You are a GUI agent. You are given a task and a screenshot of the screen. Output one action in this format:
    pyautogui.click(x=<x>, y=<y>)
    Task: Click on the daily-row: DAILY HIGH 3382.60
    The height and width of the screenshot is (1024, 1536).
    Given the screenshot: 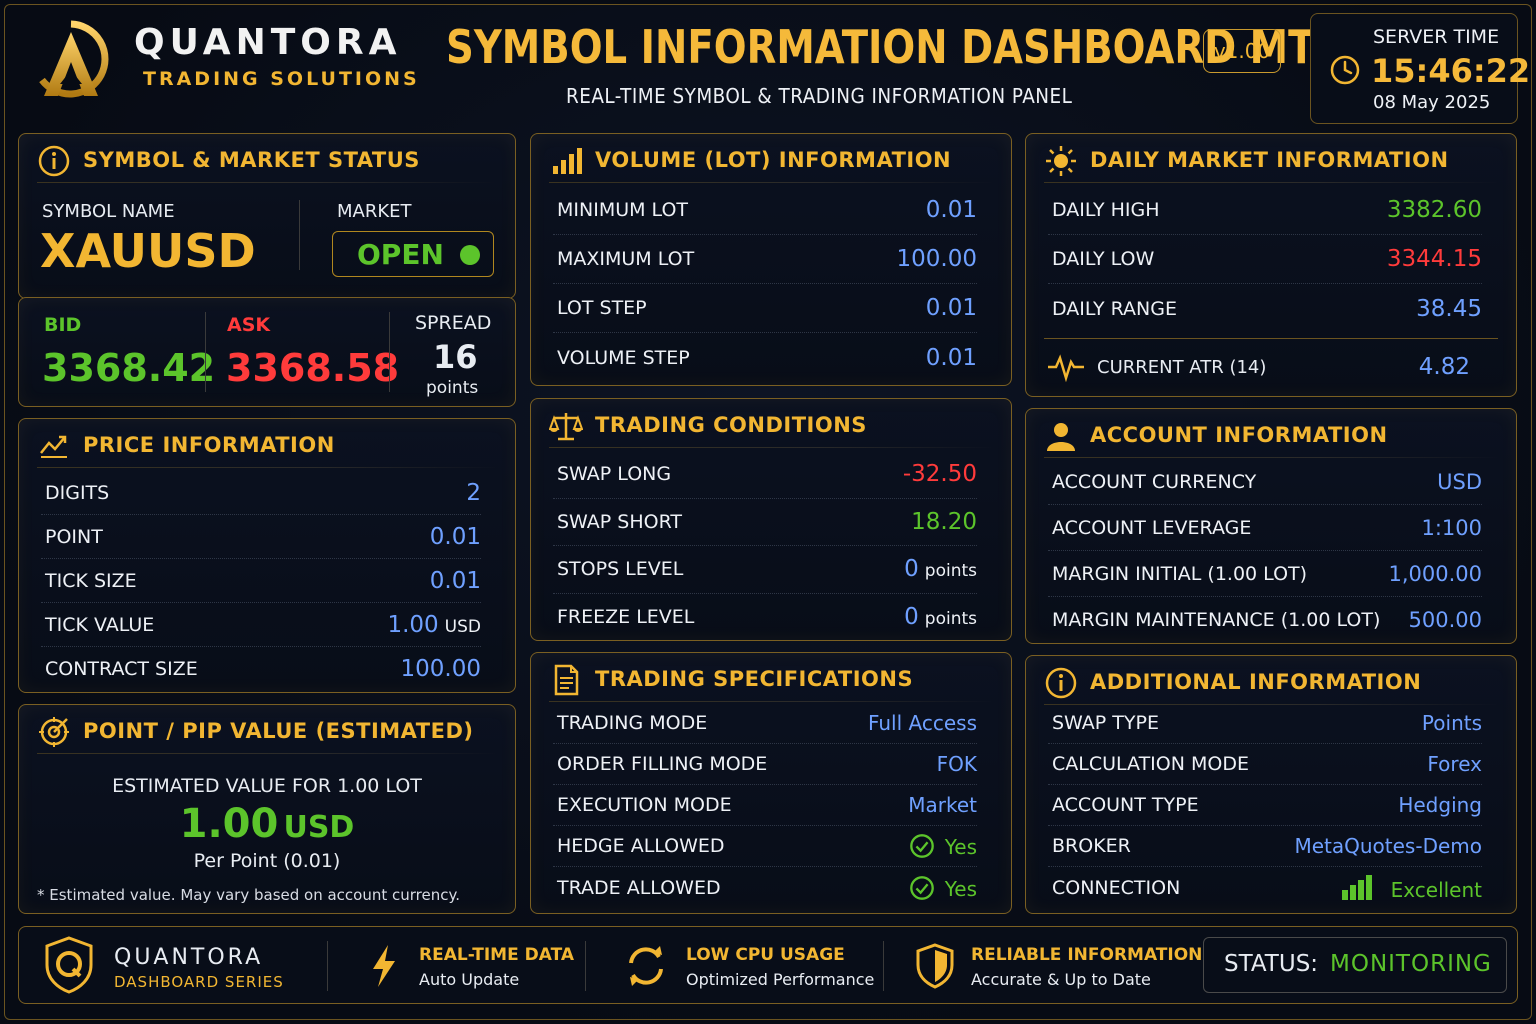 What is the action you would take?
    pyautogui.click(x=1265, y=210)
    